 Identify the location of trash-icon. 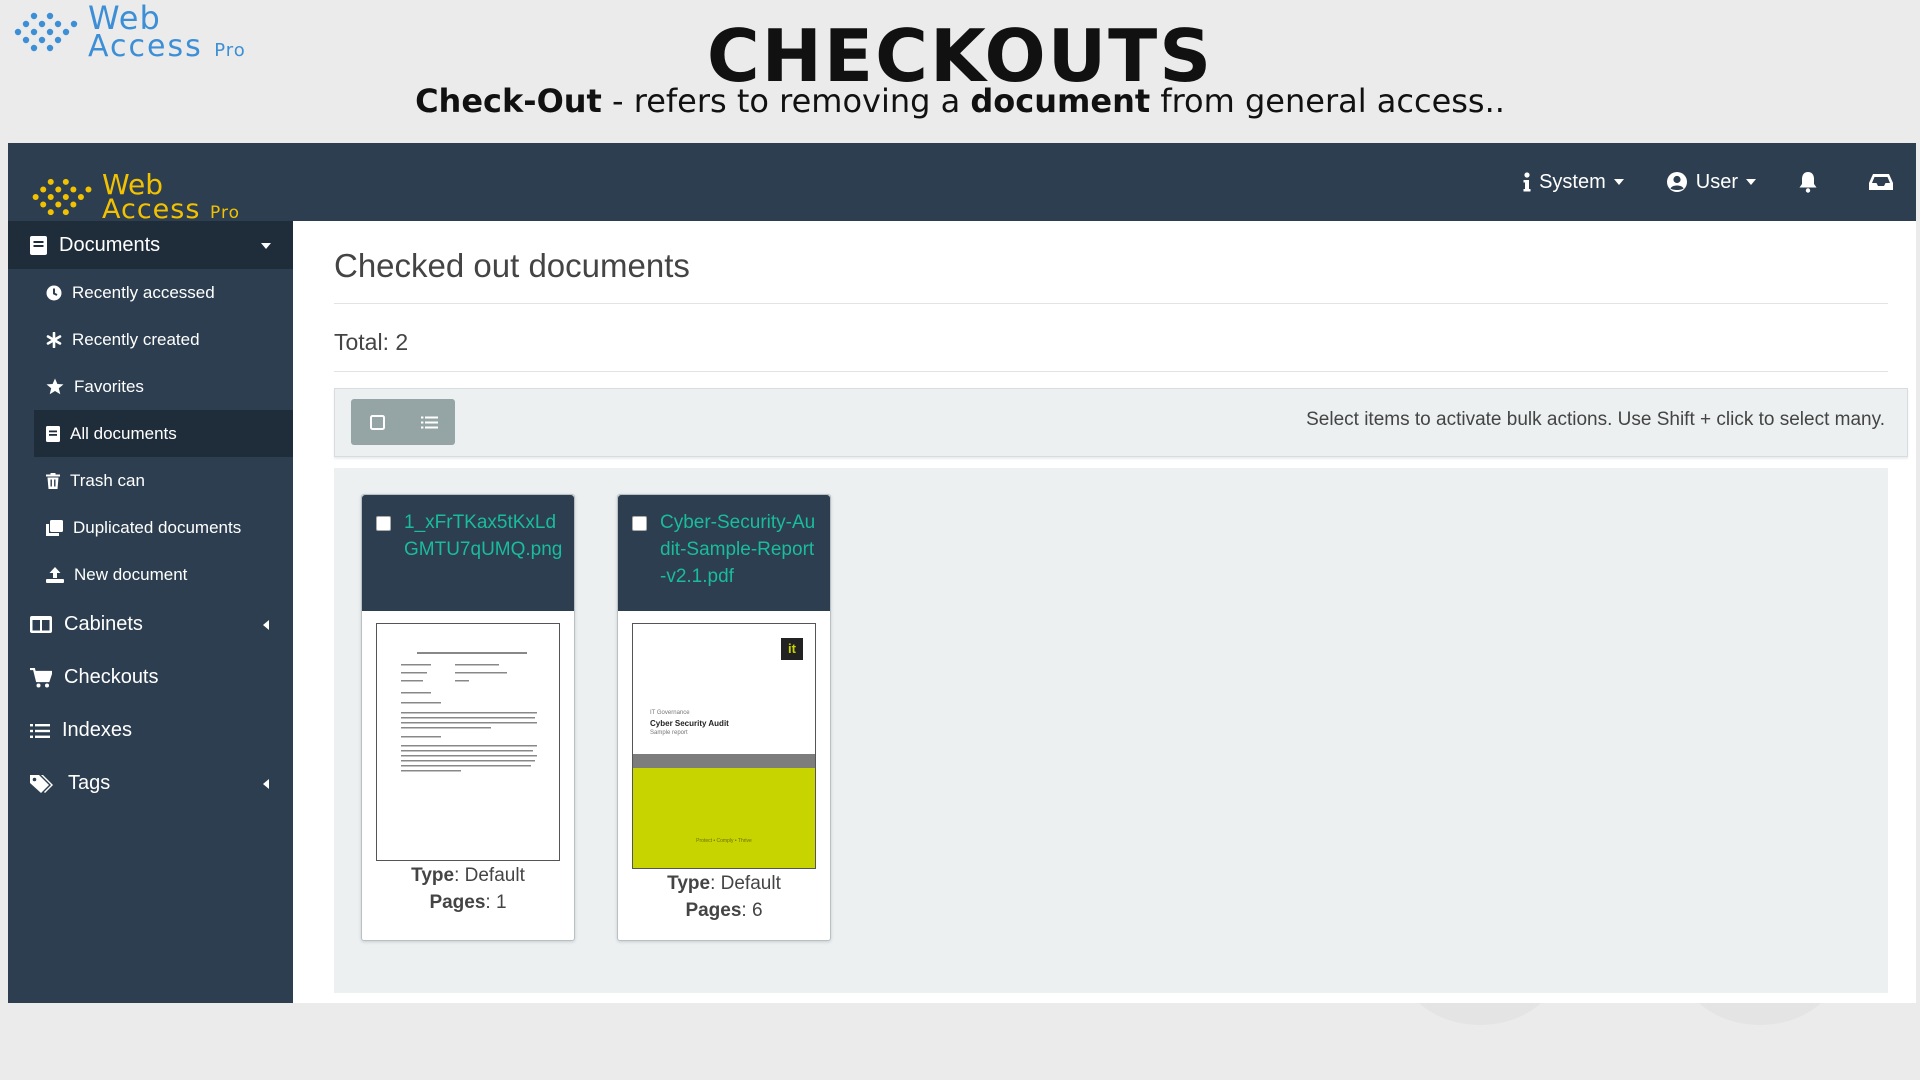
(53, 480).